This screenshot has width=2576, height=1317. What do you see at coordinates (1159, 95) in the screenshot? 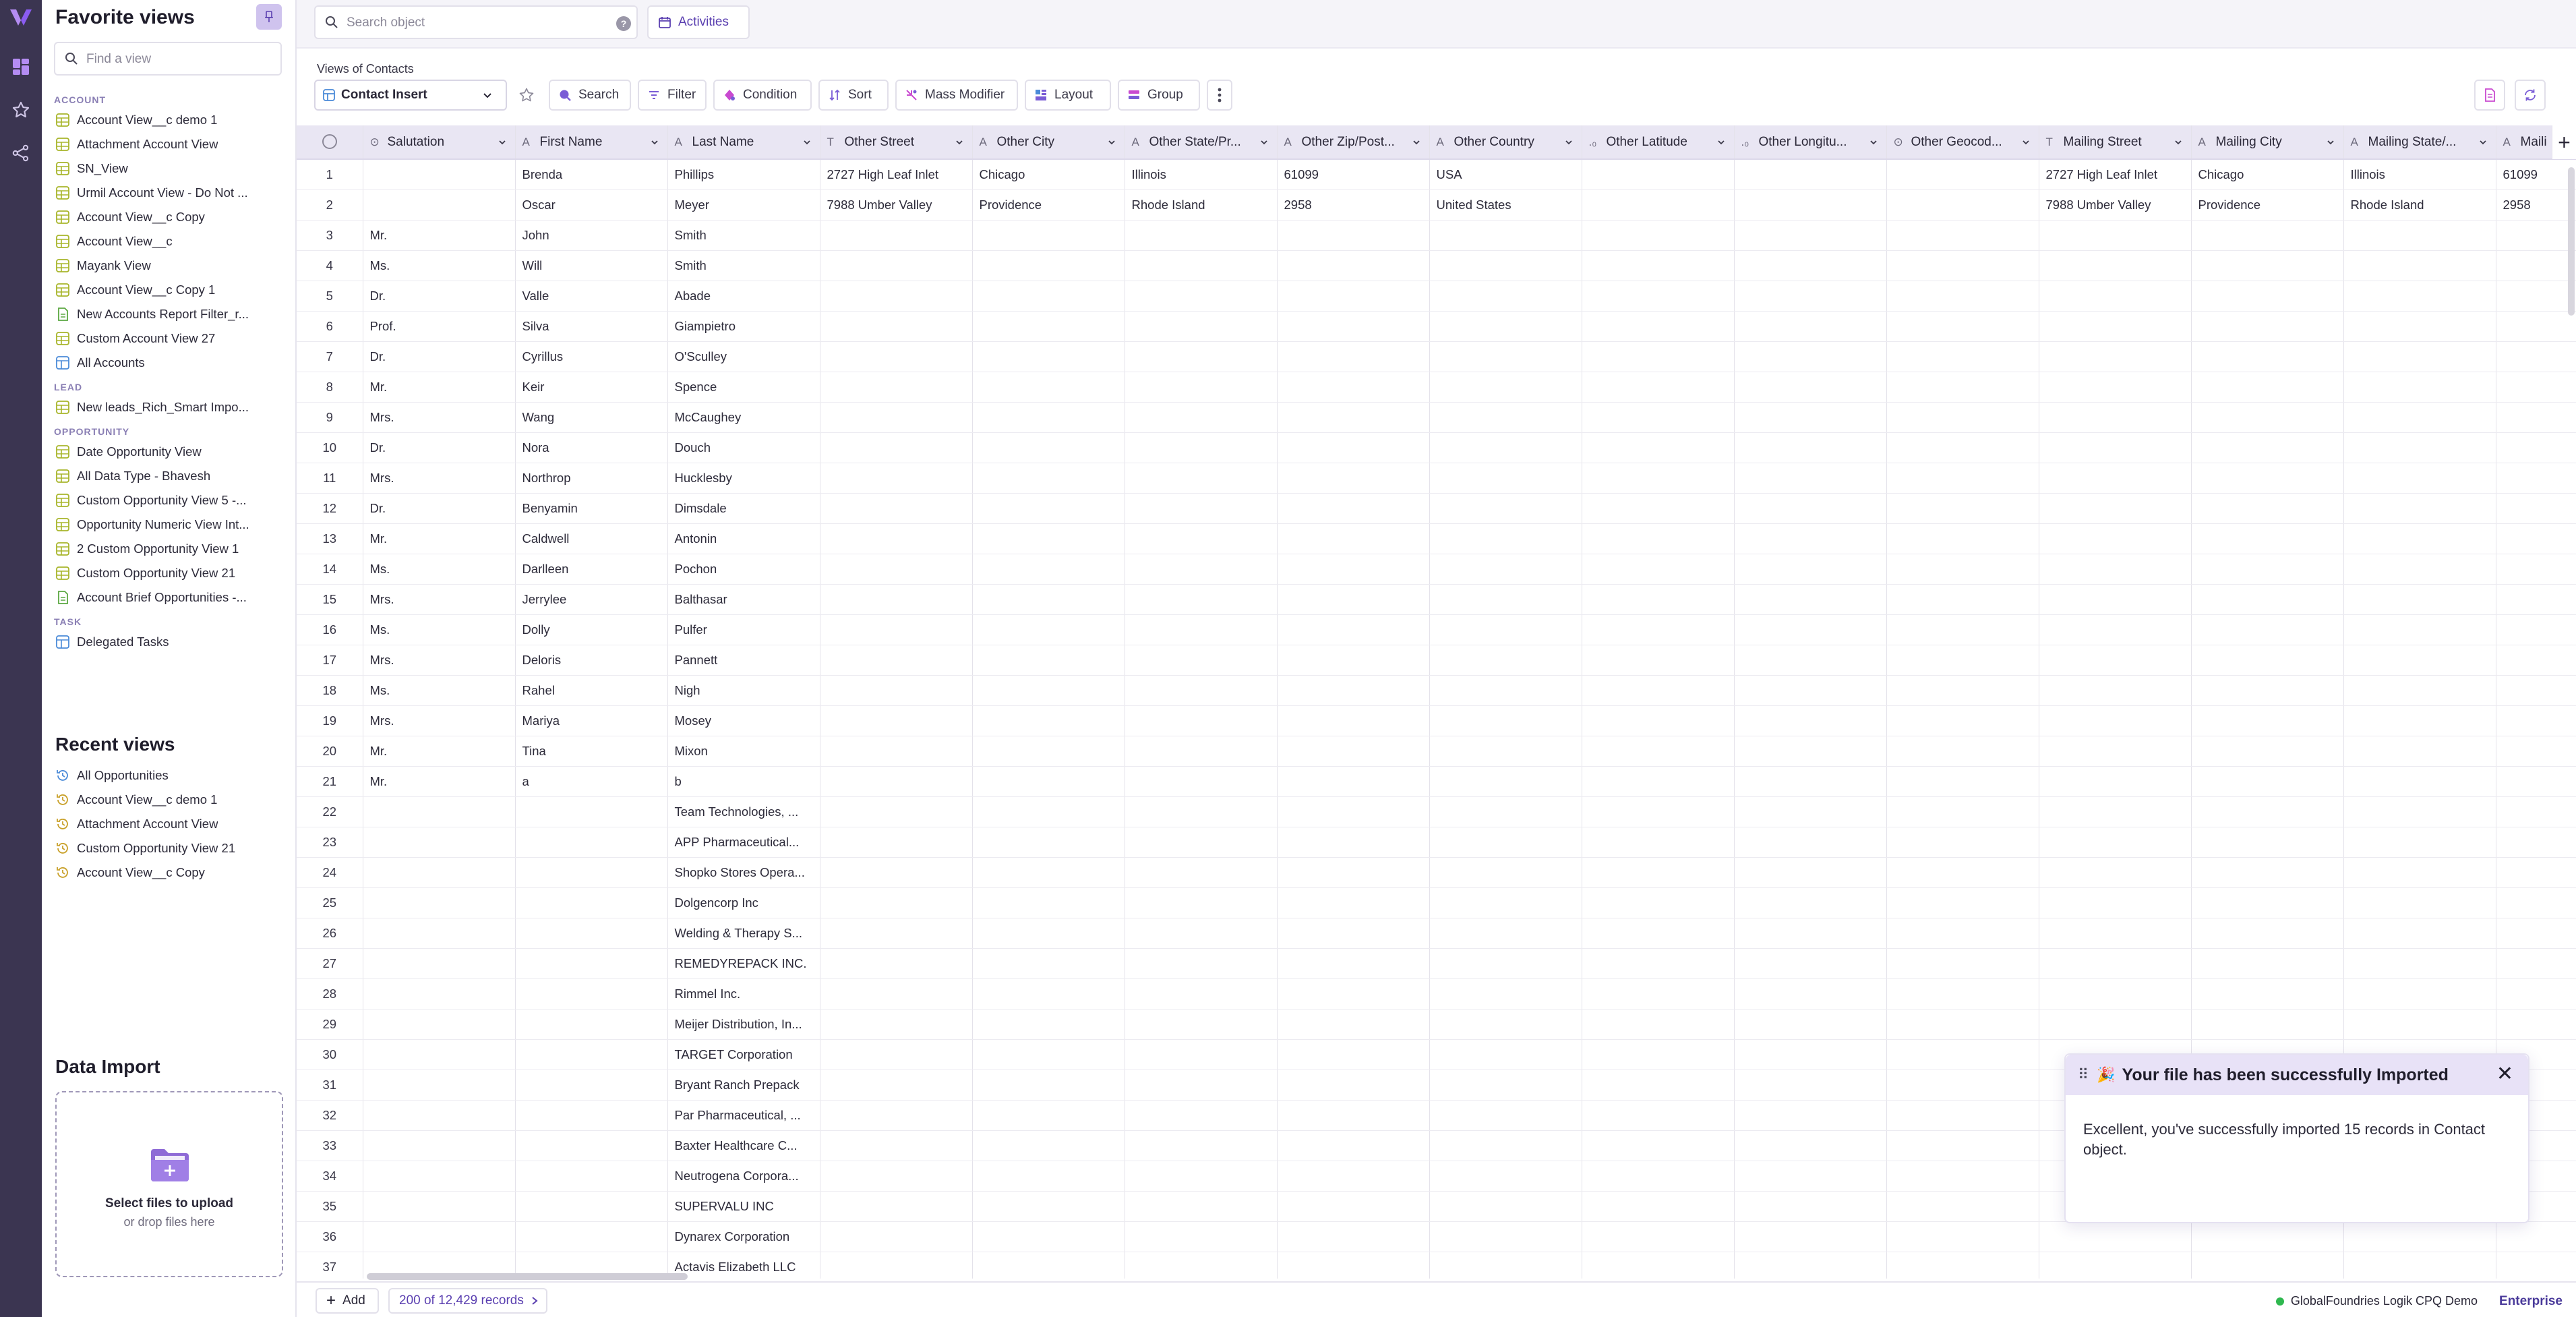
I see `group-button: Group` at bounding box center [1159, 95].